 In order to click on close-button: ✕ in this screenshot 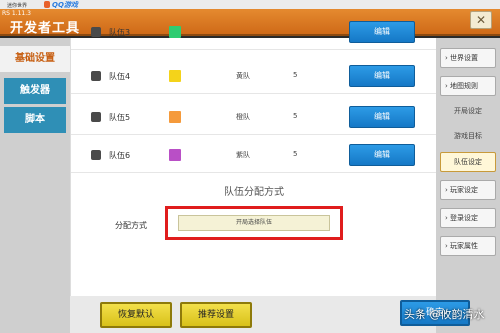, I will do `click(481, 20)`.